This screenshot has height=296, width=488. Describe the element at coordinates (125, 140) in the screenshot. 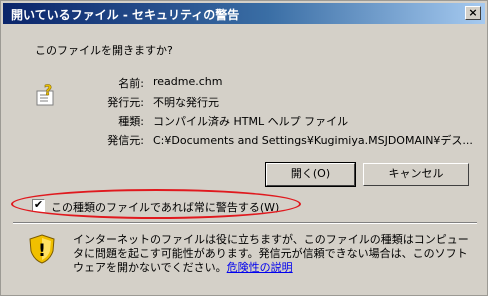

I see `field-label-from: 発信元:` at that location.